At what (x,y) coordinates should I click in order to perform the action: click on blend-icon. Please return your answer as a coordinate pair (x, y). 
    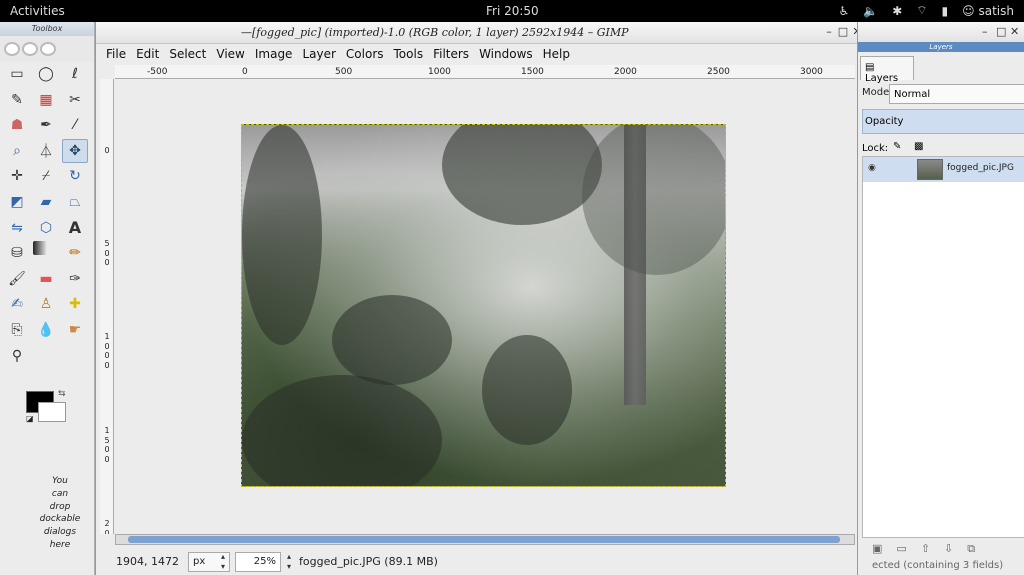
    Looking at the image, I should click on (40, 248).